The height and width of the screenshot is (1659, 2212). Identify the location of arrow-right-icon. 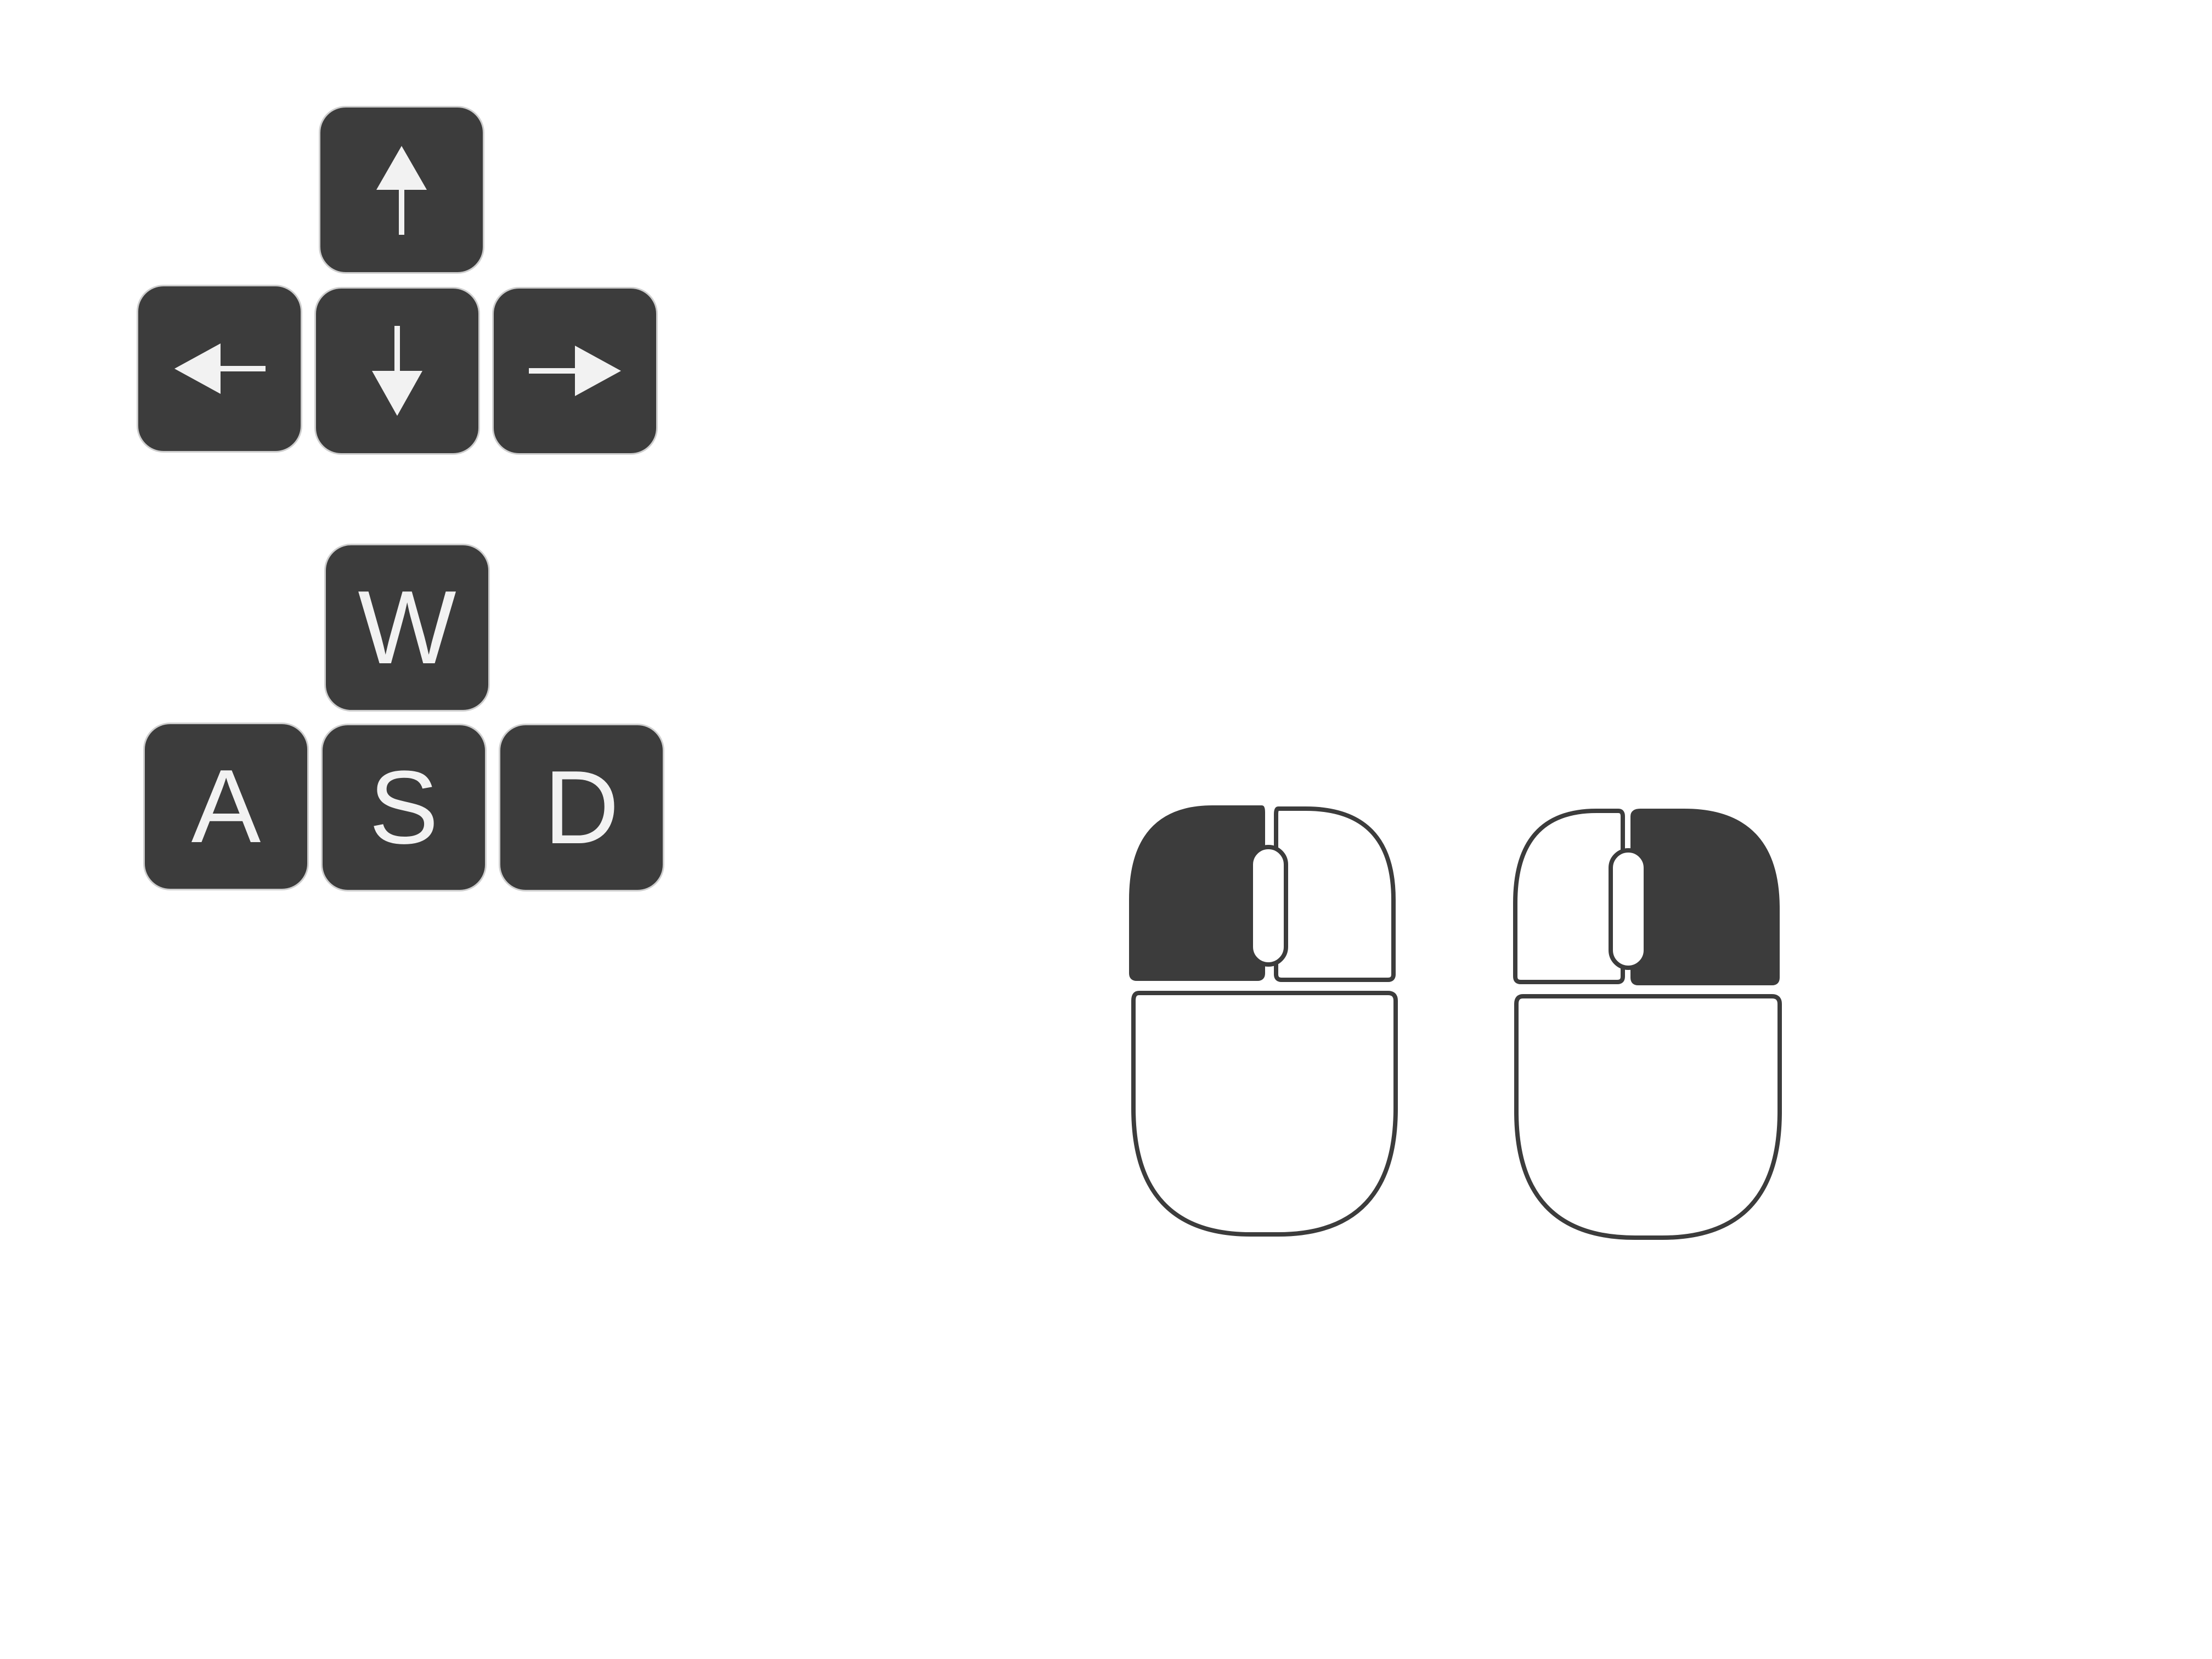
(575, 371).